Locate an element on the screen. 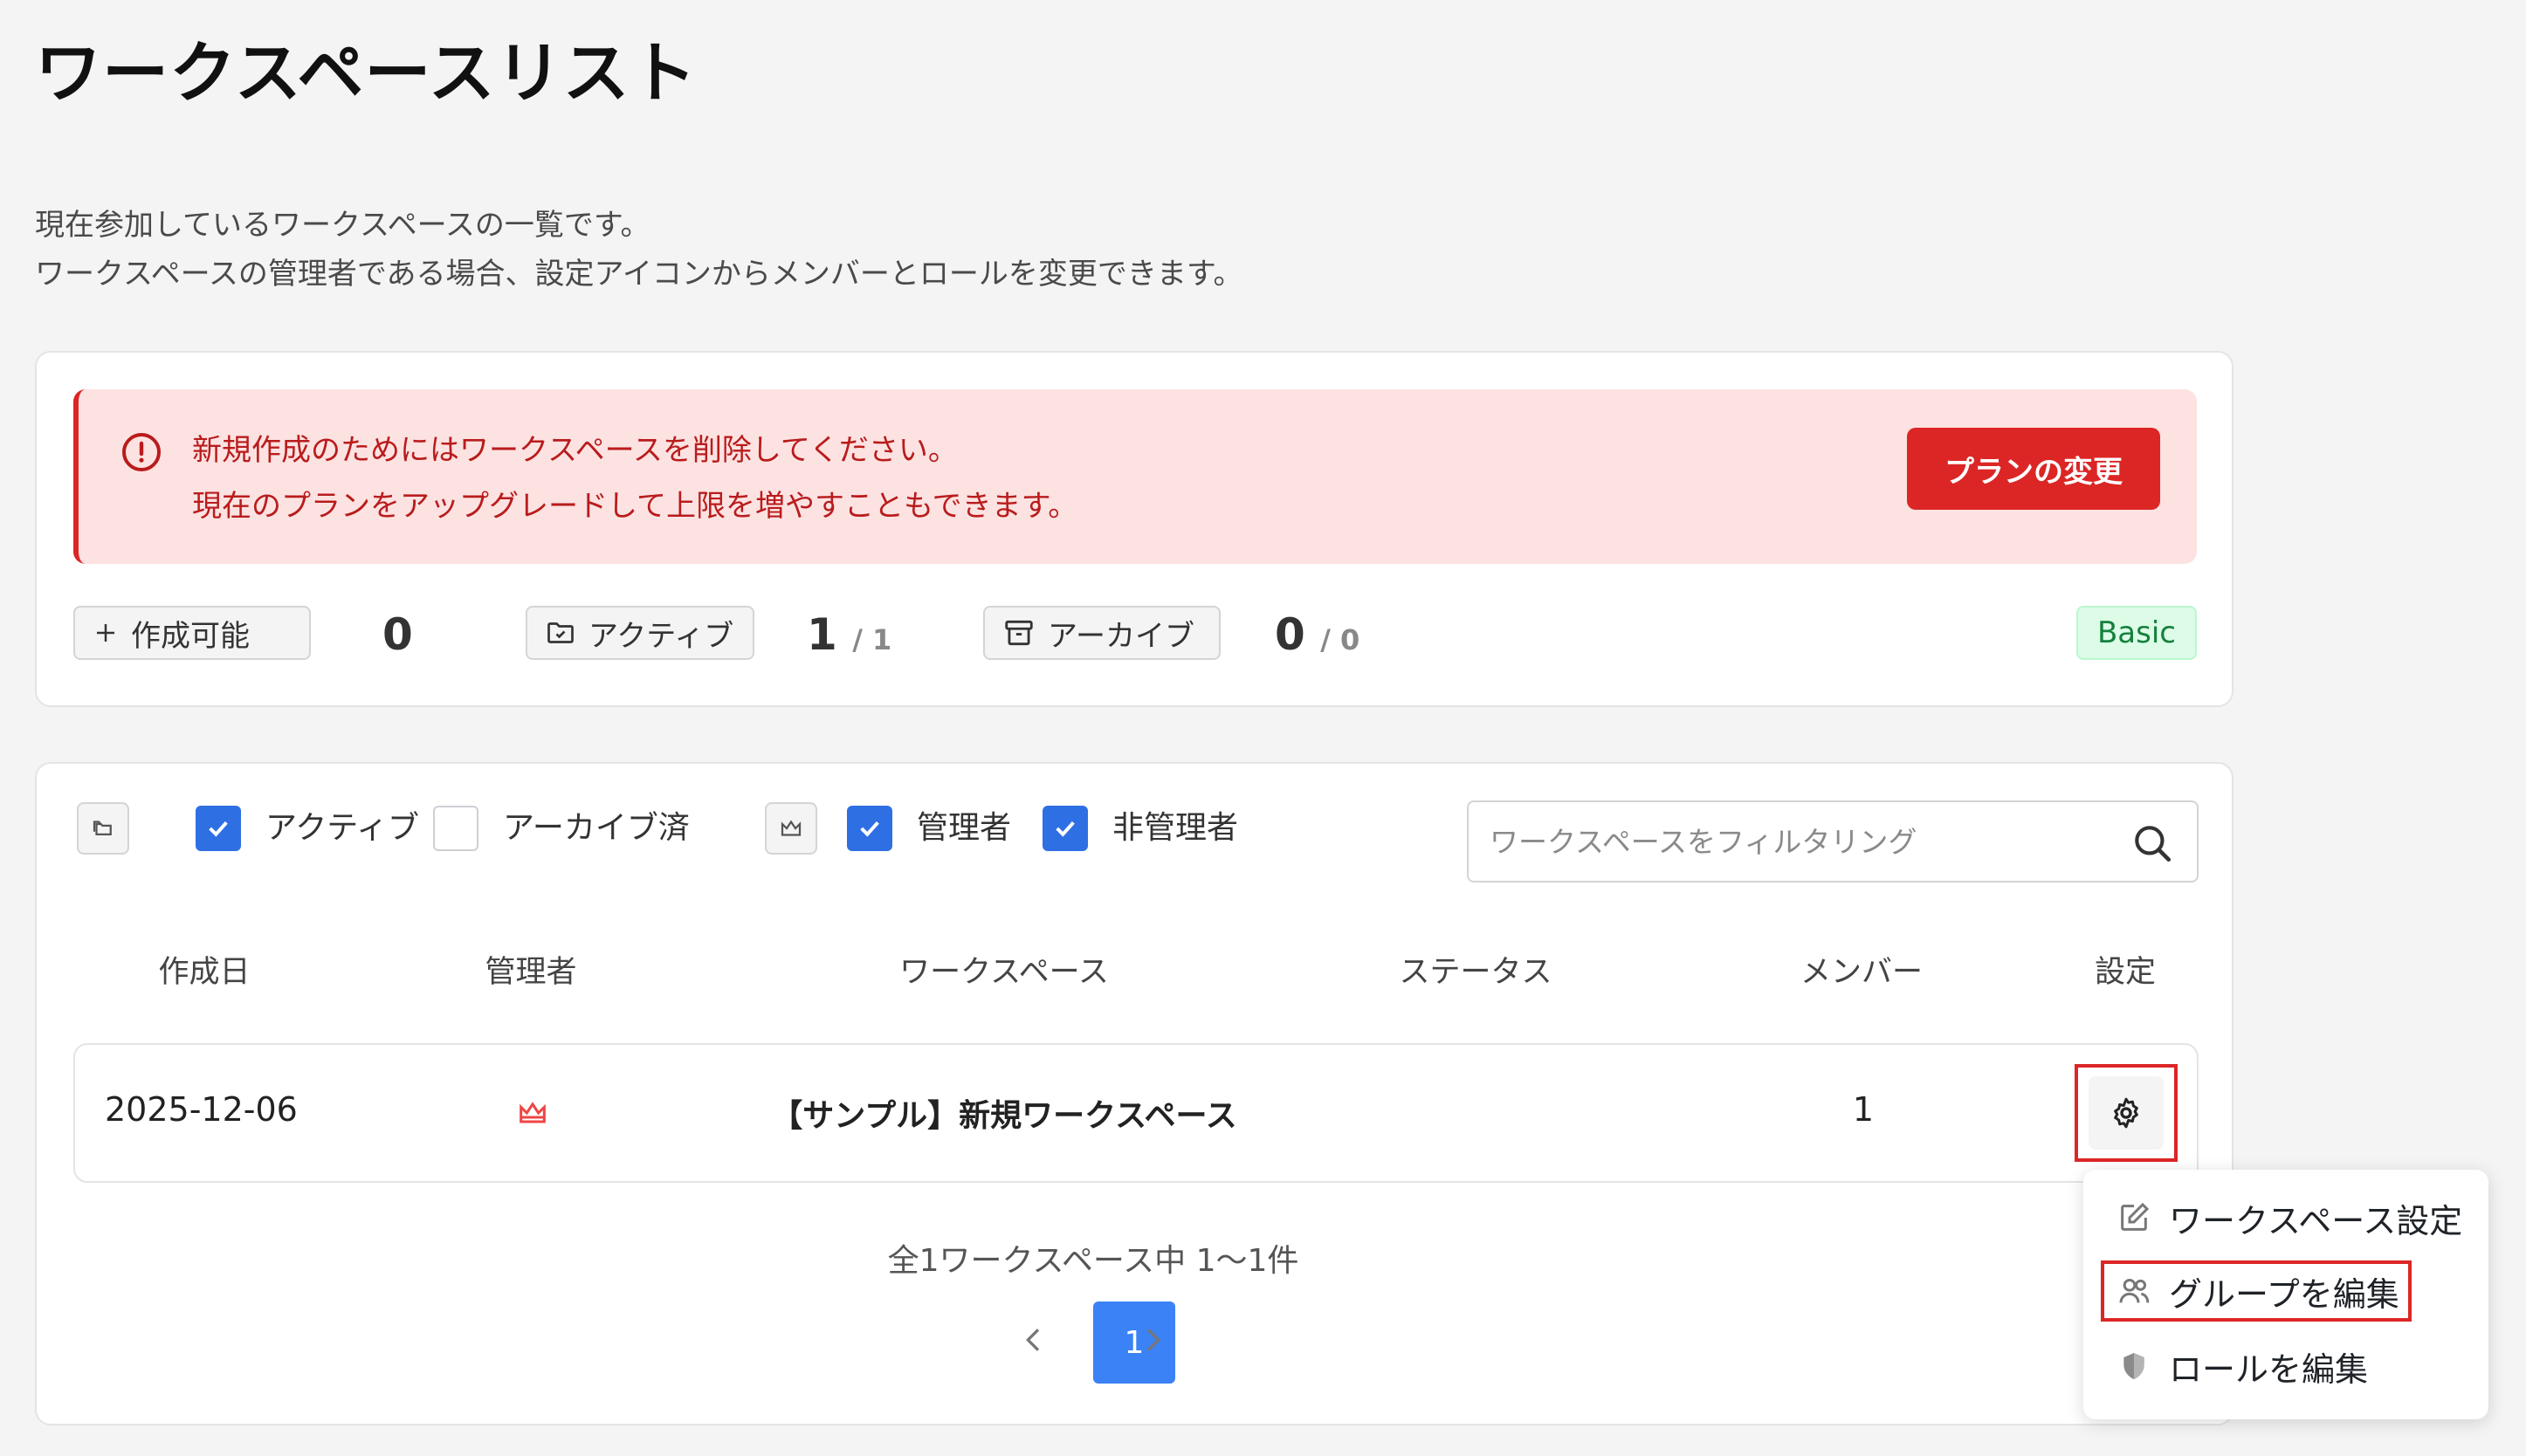 The height and width of the screenshot is (1456, 2526). search-icon is located at coordinates (2152, 843).